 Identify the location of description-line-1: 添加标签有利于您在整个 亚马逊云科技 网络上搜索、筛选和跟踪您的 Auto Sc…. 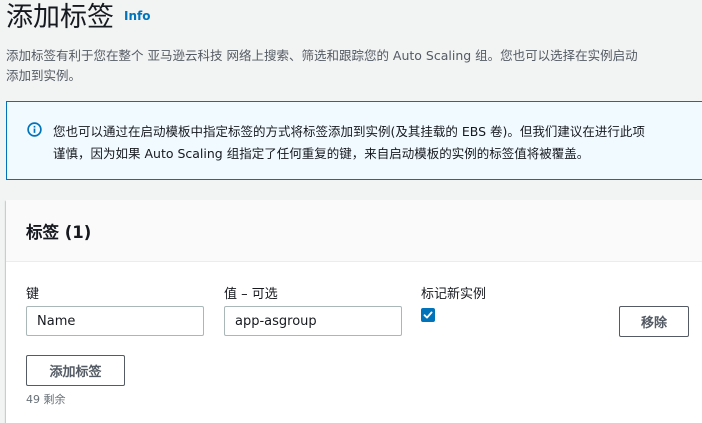
(322, 55).